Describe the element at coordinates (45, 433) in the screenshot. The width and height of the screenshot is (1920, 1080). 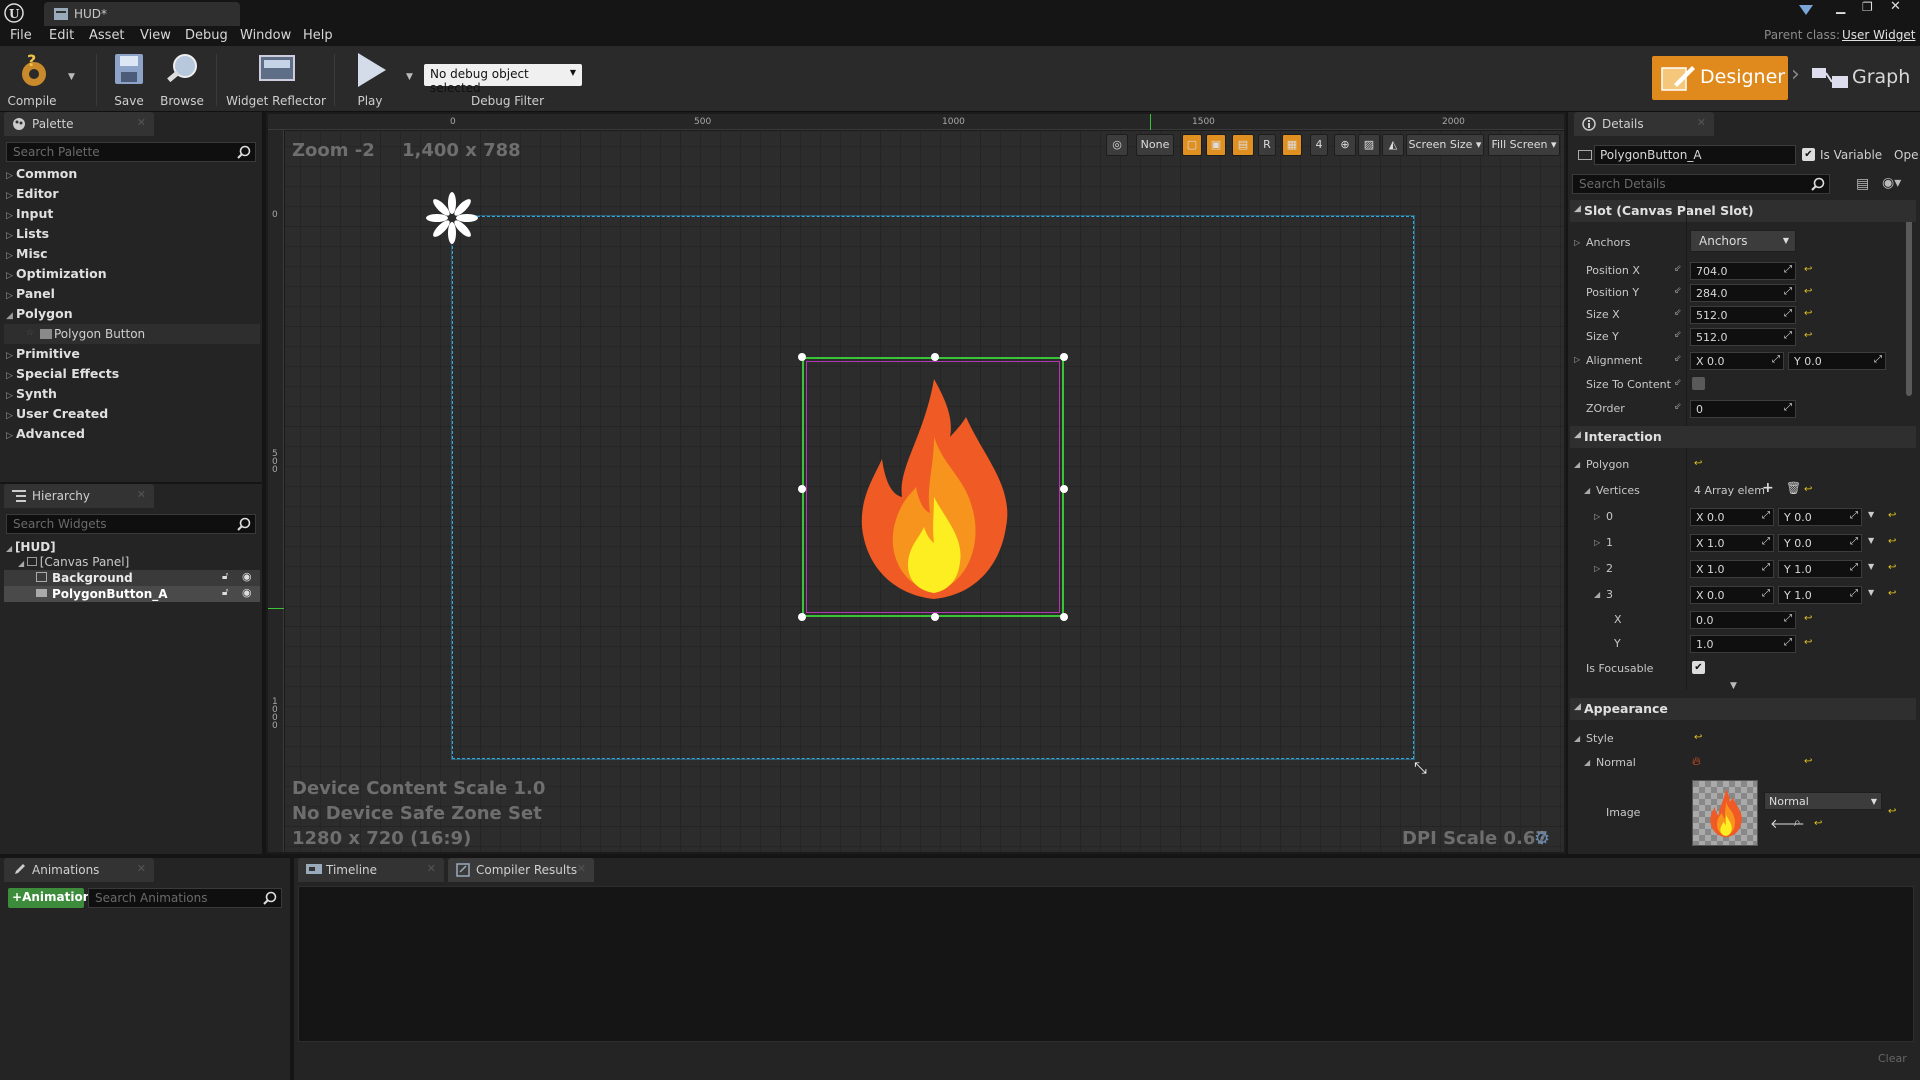
I see `palette-category-advanced: ▷ Advanced` at that location.